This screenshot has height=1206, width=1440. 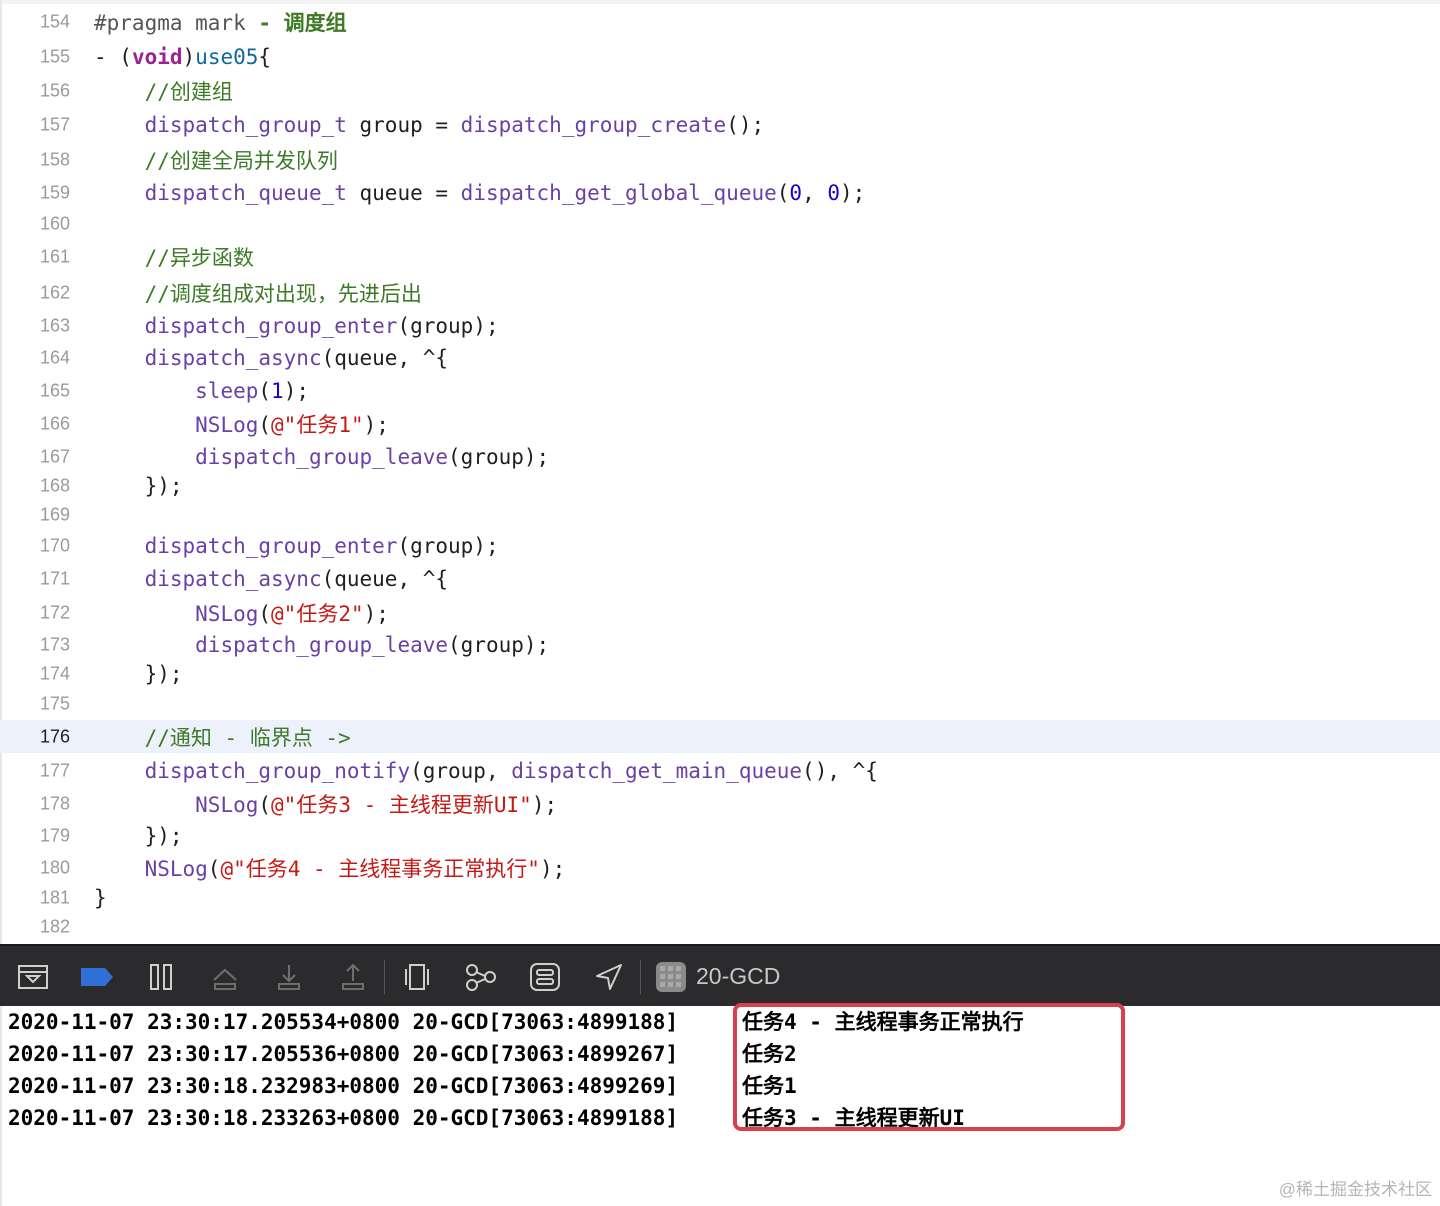 I want to click on code-line: 172 NSLog(@"任务2");, so click(x=720, y=613).